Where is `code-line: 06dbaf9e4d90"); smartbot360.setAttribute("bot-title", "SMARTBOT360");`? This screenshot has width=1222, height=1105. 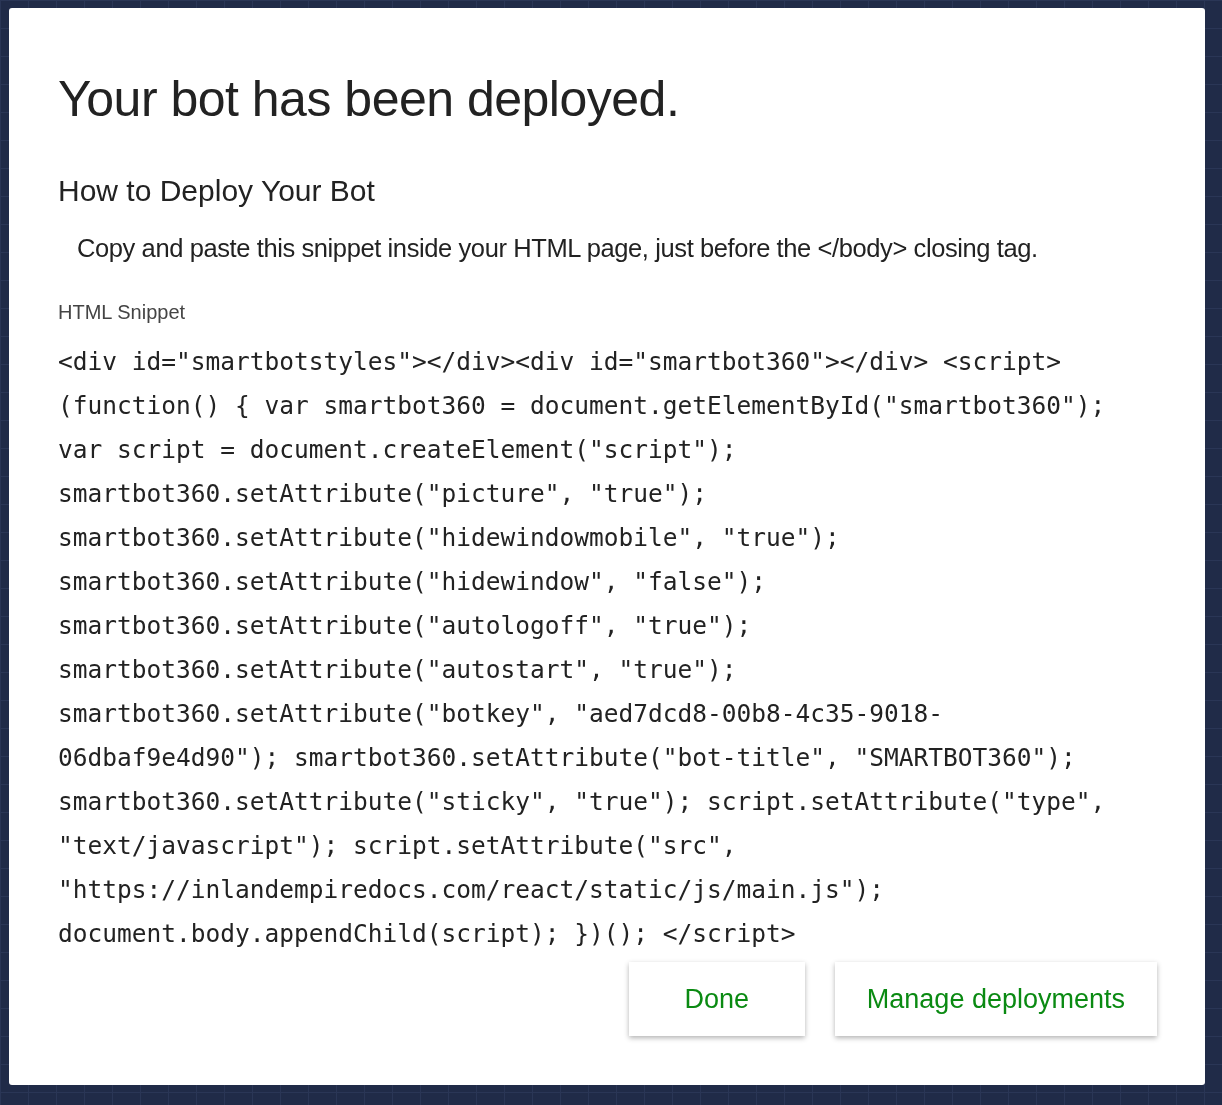
code-line: 06dbaf9e4d90"); smartbot360.setAttribute("bot-title", "SMARTBOT360"); is located at coordinates (567, 758).